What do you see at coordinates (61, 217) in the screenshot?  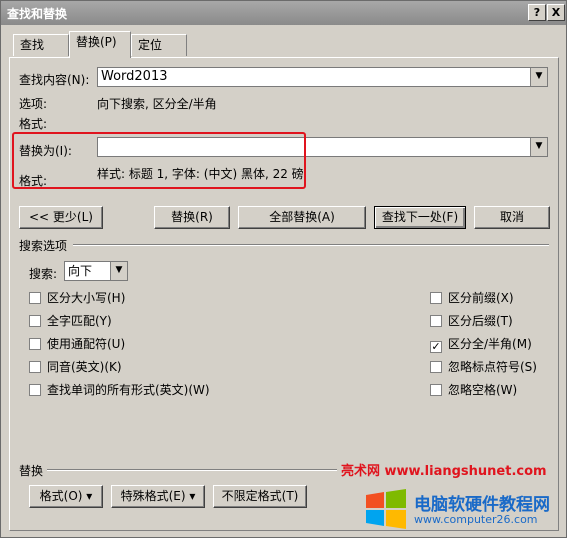 I see `less-button: << 更少(L)` at bounding box center [61, 217].